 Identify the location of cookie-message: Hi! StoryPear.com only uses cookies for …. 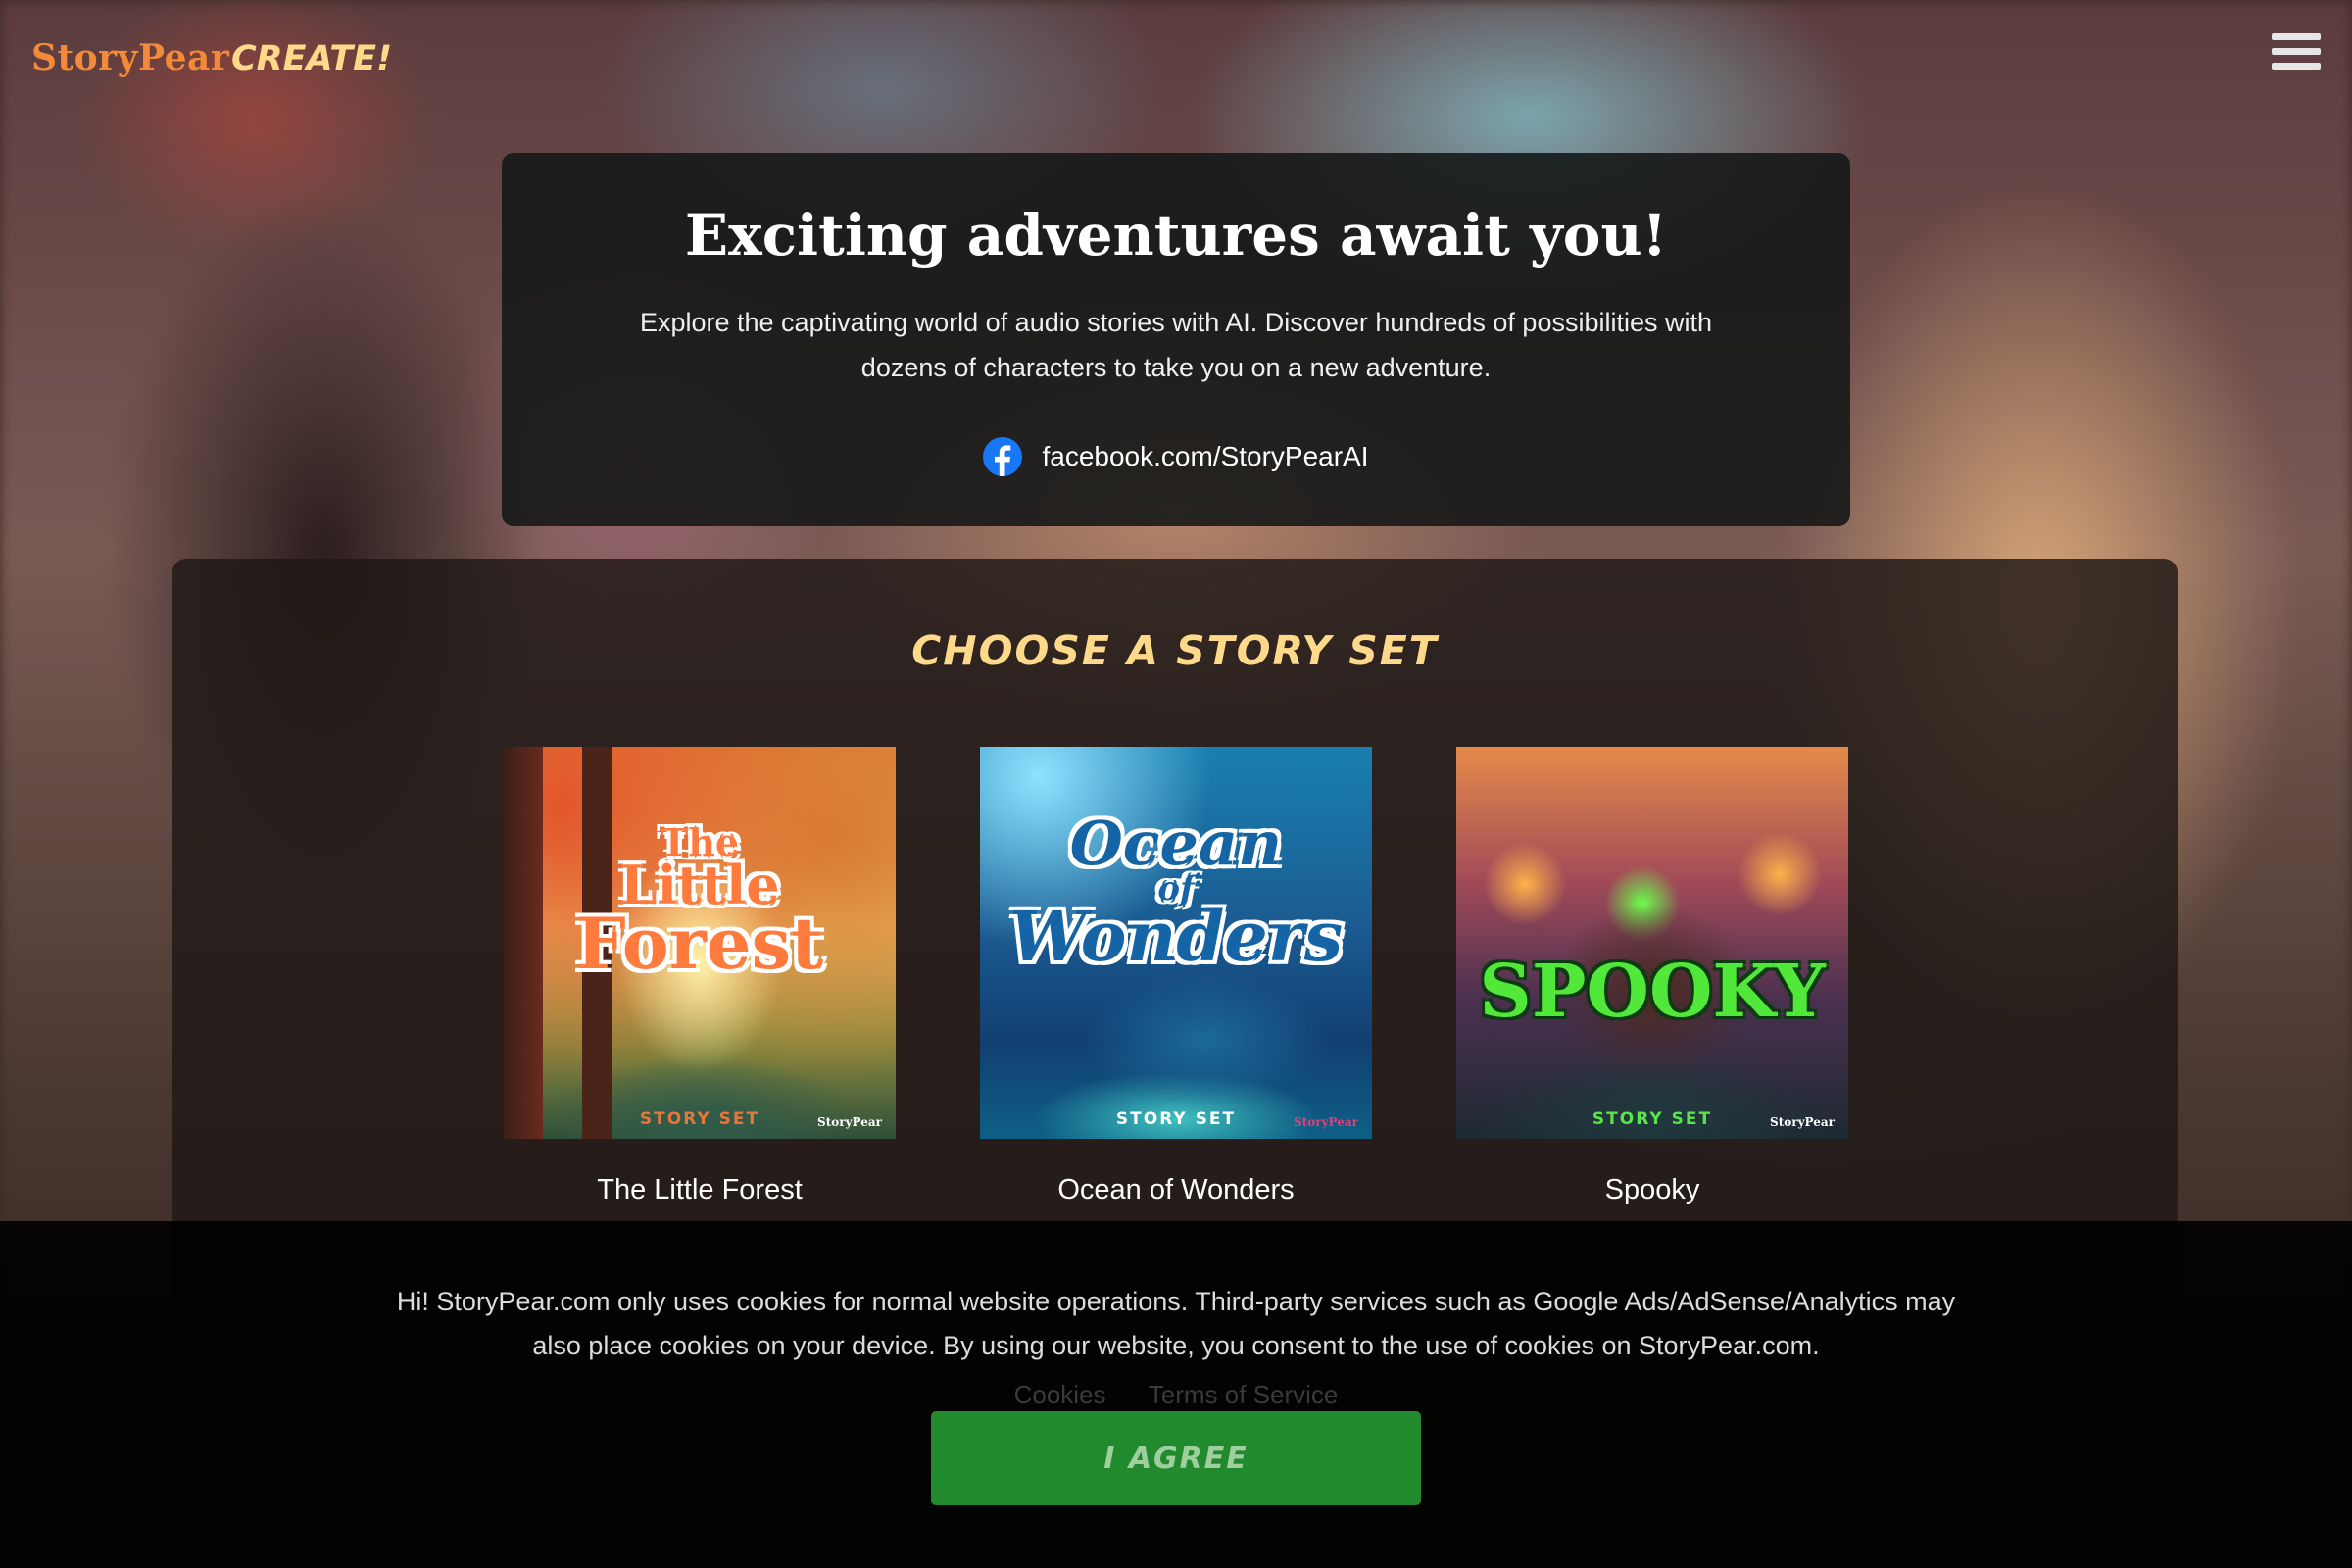
(1176, 1323).